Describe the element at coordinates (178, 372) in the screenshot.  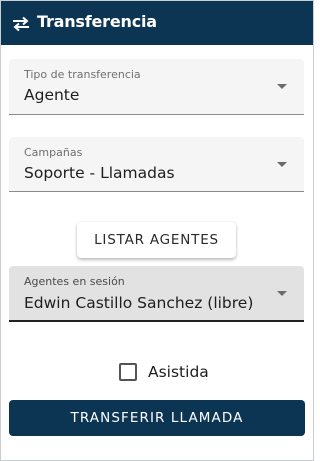
I see `assisted-label: Asistida` at that location.